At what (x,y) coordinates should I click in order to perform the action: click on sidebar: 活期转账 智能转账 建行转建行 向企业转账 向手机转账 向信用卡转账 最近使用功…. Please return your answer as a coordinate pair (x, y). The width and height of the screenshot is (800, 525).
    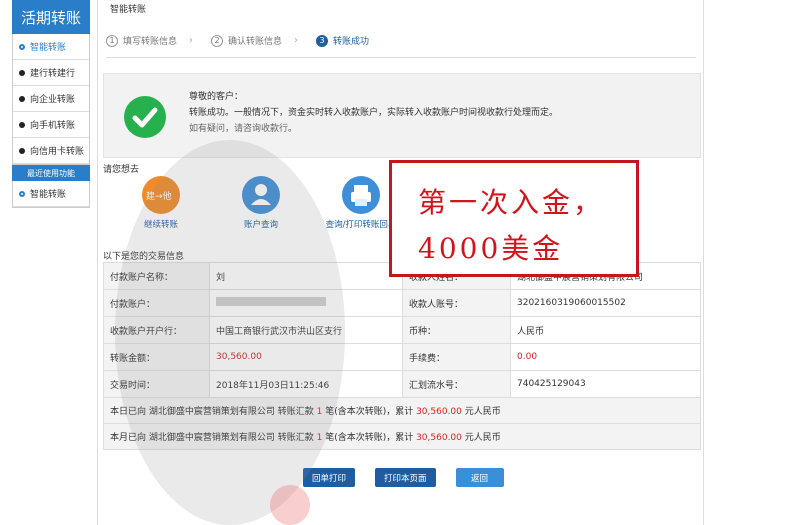
    Looking at the image, I should click on (51, 104).